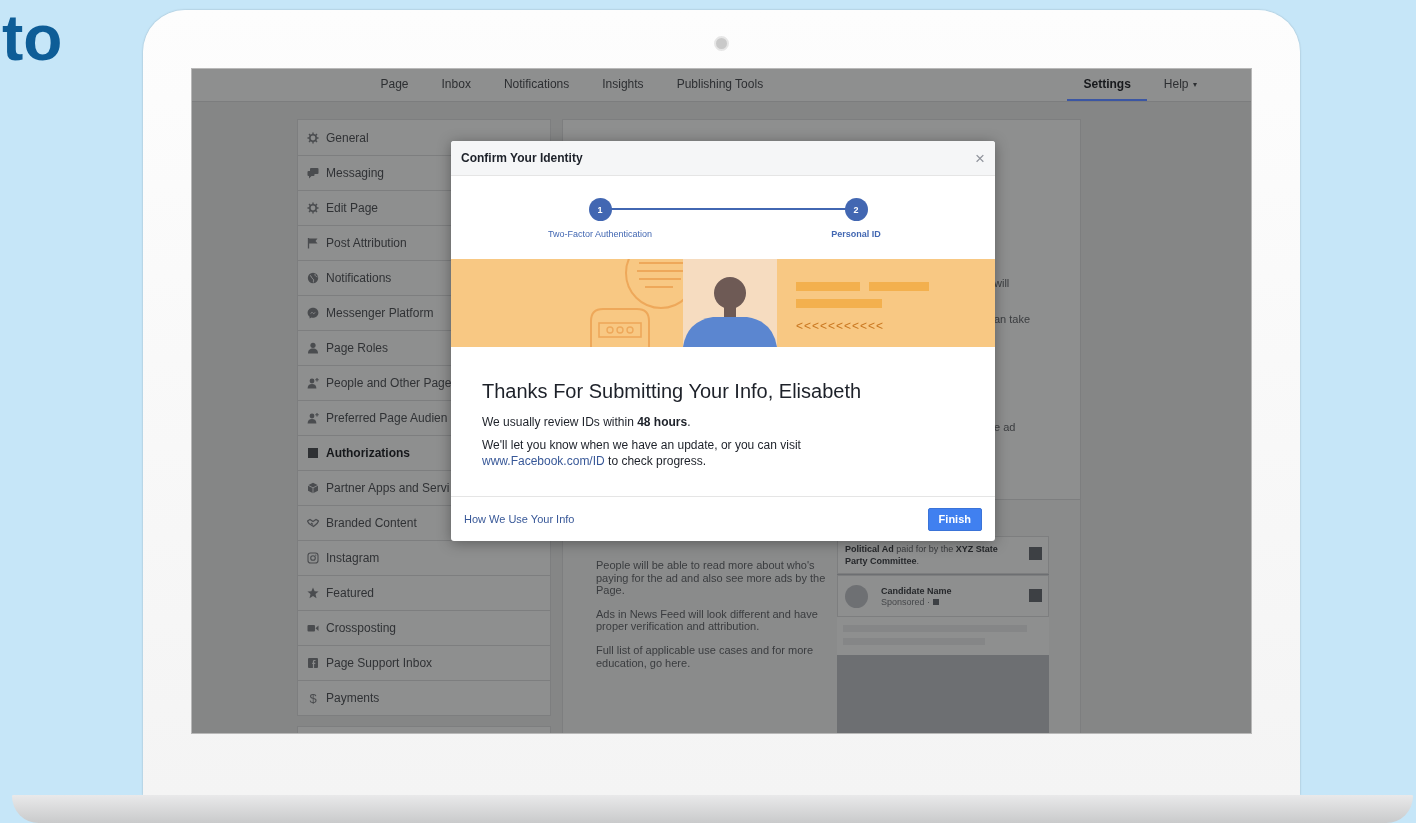  What do you see at coordinates (840, 326) in the screenshot?
I see `id-code-text: <<<<<<<<<<<` at bounding box center [840, 326].